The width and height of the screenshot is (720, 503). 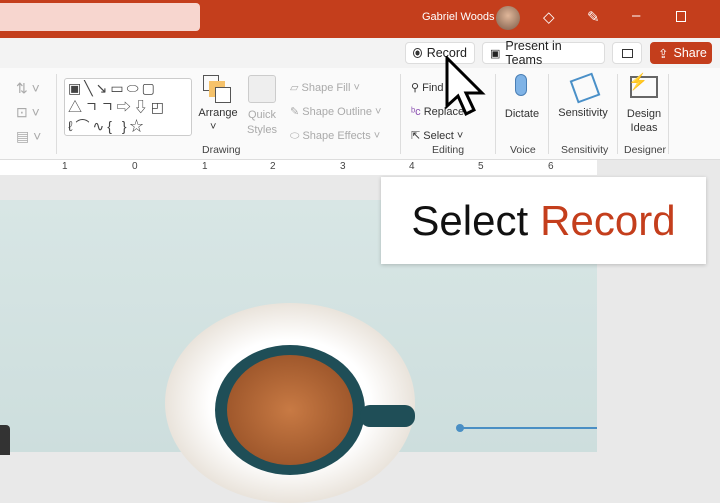 What do you see at coordinates (495, 53) in the screenshot?
I see `teams-icon: ▣` at bounding box center [495, 53].